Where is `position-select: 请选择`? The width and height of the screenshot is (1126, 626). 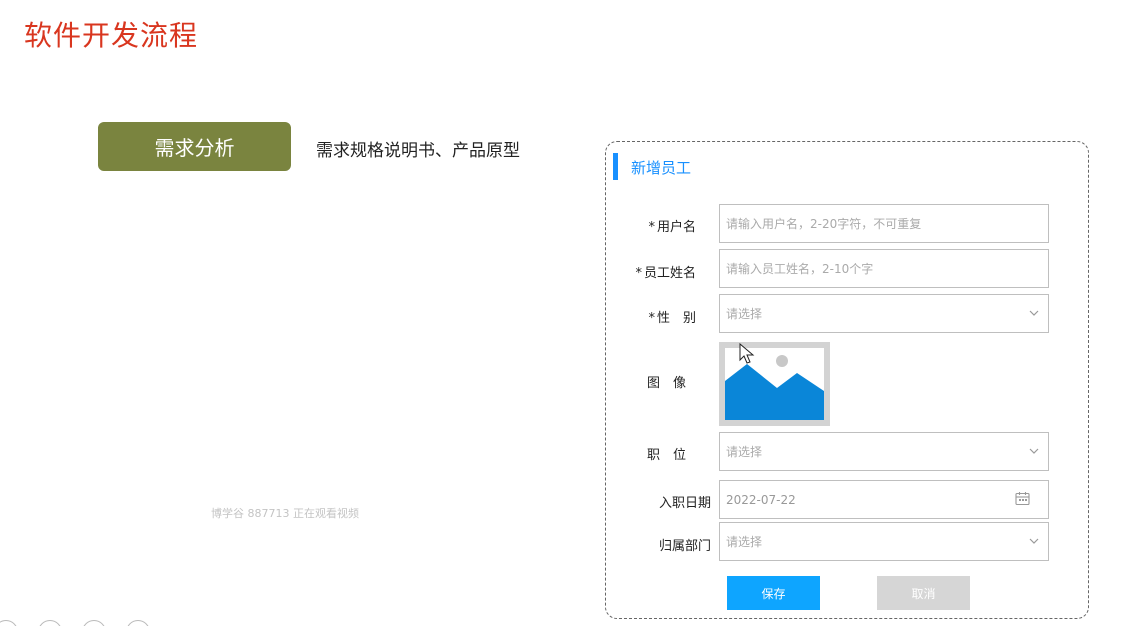
position-select: 请选择 is located at coordinates (884, 451).